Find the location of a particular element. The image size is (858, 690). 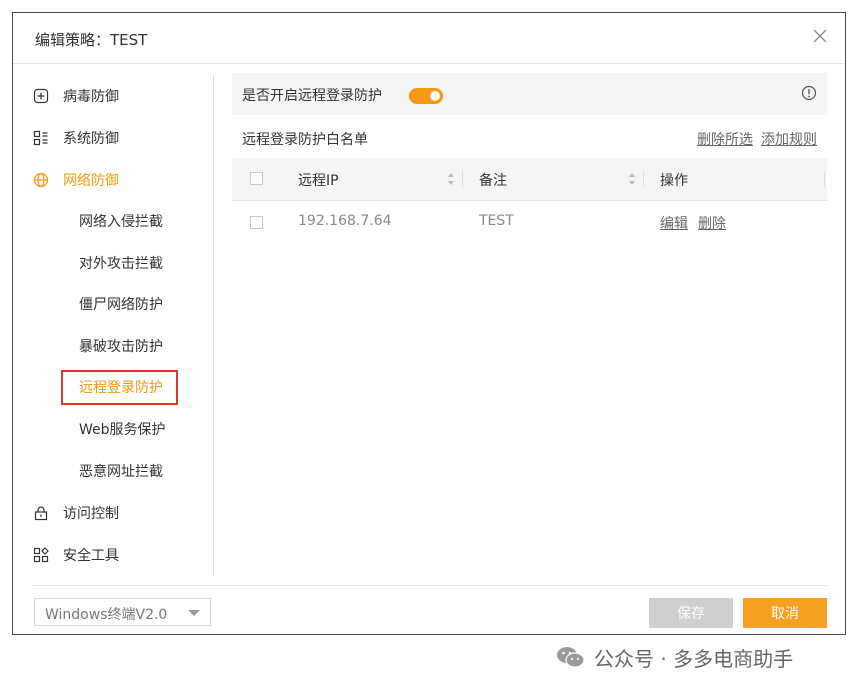

info-icon is located at coordinates (809, 93).